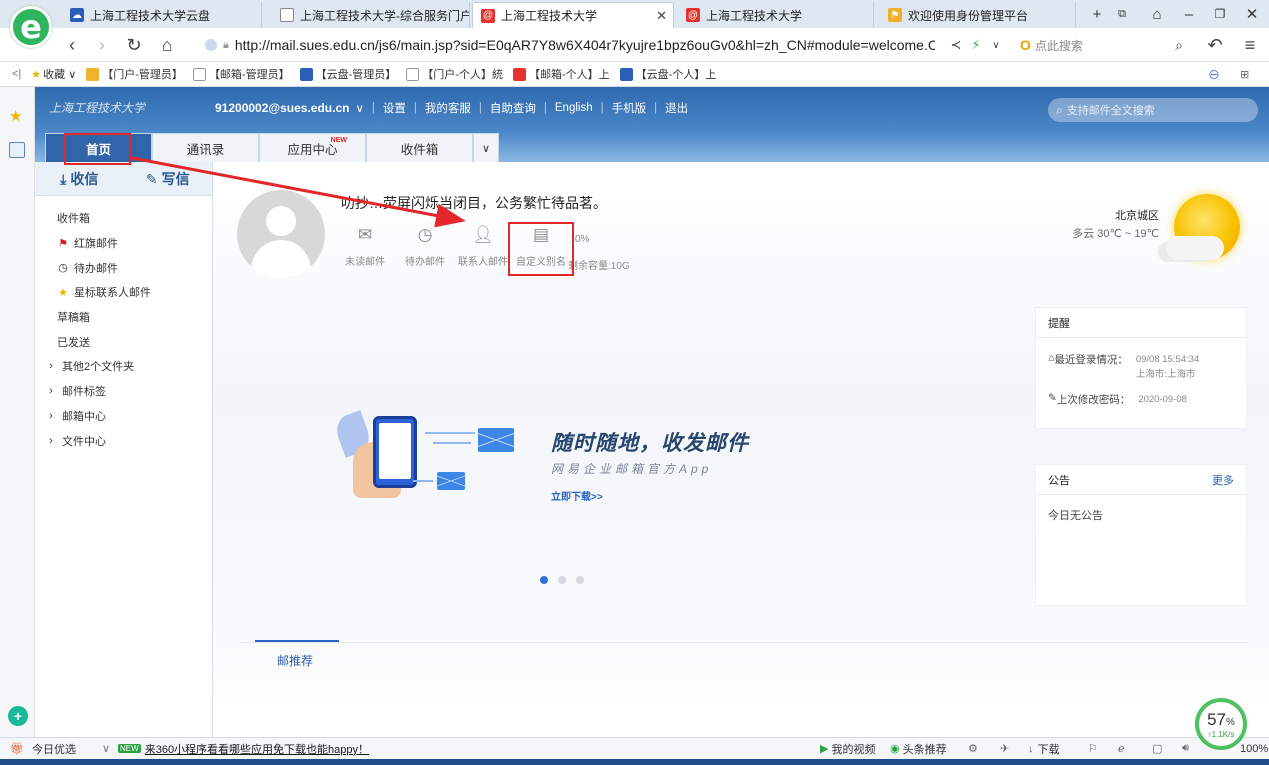 Image resolution: width=1269 pixels, height=765 pixels. What do you see at coordinates (18, 716) in the screenshot?
I see `add-panel-icon: +` at bounding box center [18, 716].